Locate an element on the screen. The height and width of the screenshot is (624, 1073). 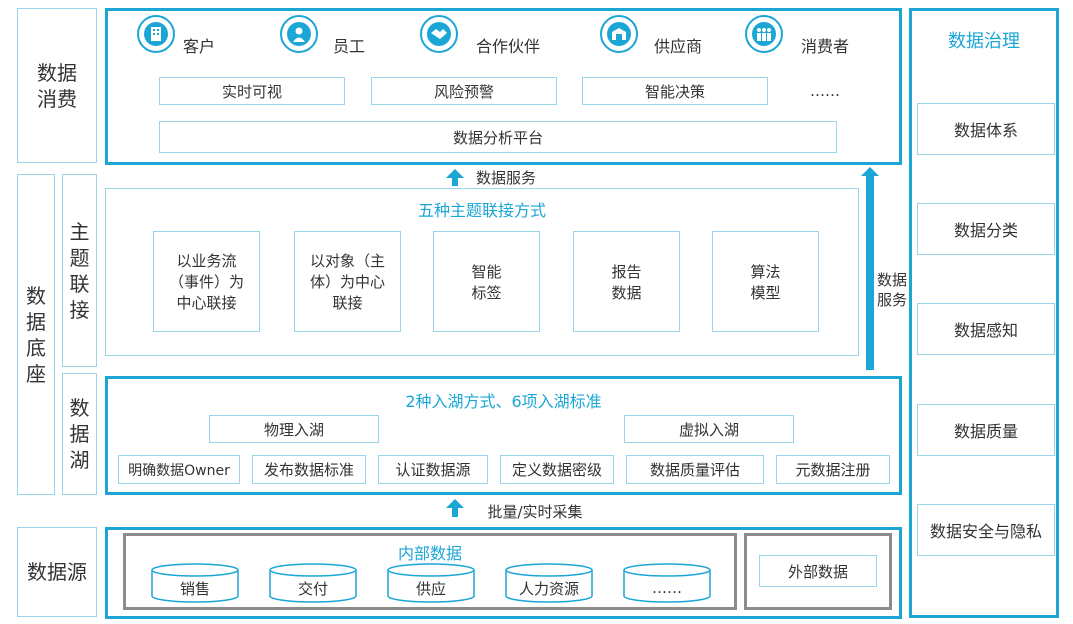
lake-standard: 认证数据源 is located at coordinates (433, 469).